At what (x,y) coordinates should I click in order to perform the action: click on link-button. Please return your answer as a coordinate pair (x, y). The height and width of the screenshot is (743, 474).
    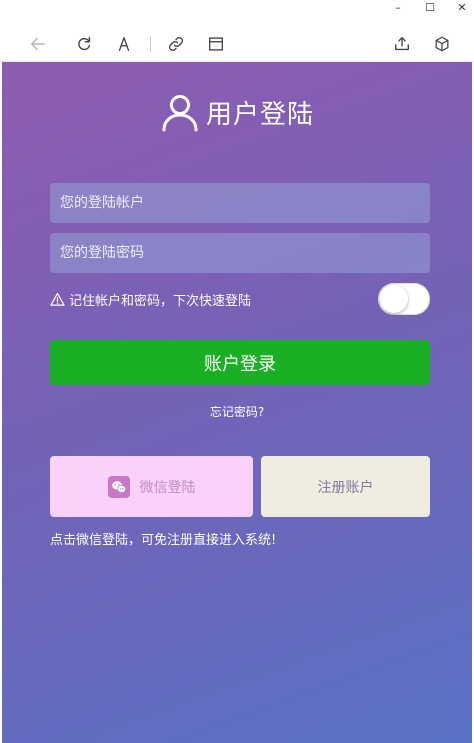
    Looking at the image, I should click on (176, 44).